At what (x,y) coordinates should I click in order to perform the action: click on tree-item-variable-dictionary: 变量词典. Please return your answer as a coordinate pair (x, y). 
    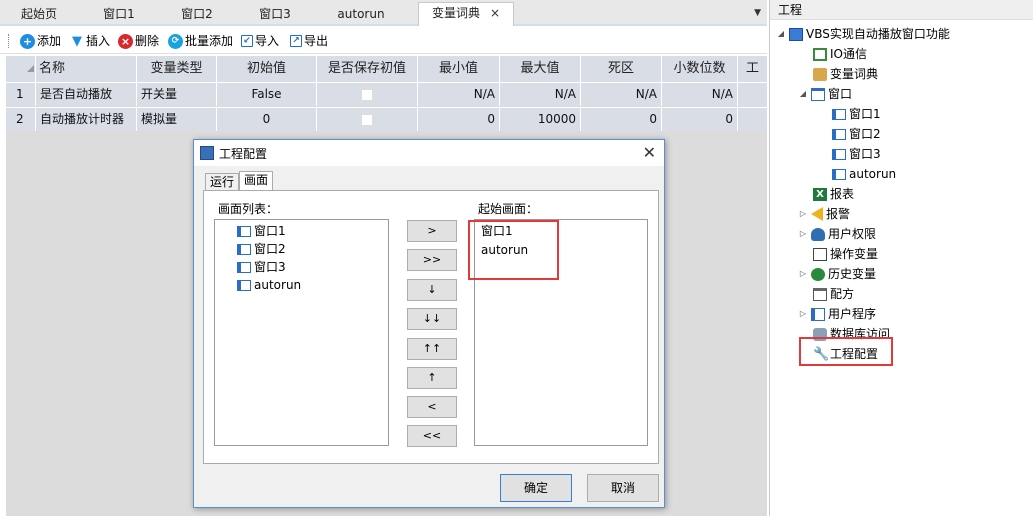
    Looking at the image, I should click on (845, 74).